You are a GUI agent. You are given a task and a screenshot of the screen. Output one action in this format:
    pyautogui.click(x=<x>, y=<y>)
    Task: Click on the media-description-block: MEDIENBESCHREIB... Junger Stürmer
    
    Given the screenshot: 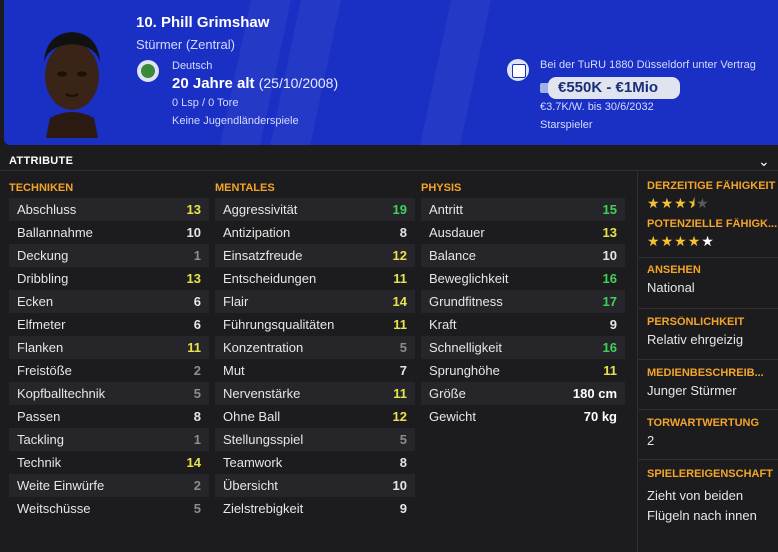 What is the action you would take?
    pyautogui.click(x=712, y=384)
    